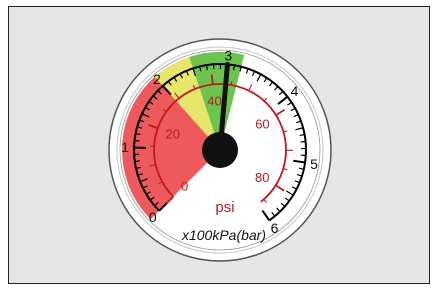 This screenshot has height=291, width=440. What do you see at coordinates (173, 133) in the screenshot?
I see `inner-label-20: 20` at bounding box center [173, 133].